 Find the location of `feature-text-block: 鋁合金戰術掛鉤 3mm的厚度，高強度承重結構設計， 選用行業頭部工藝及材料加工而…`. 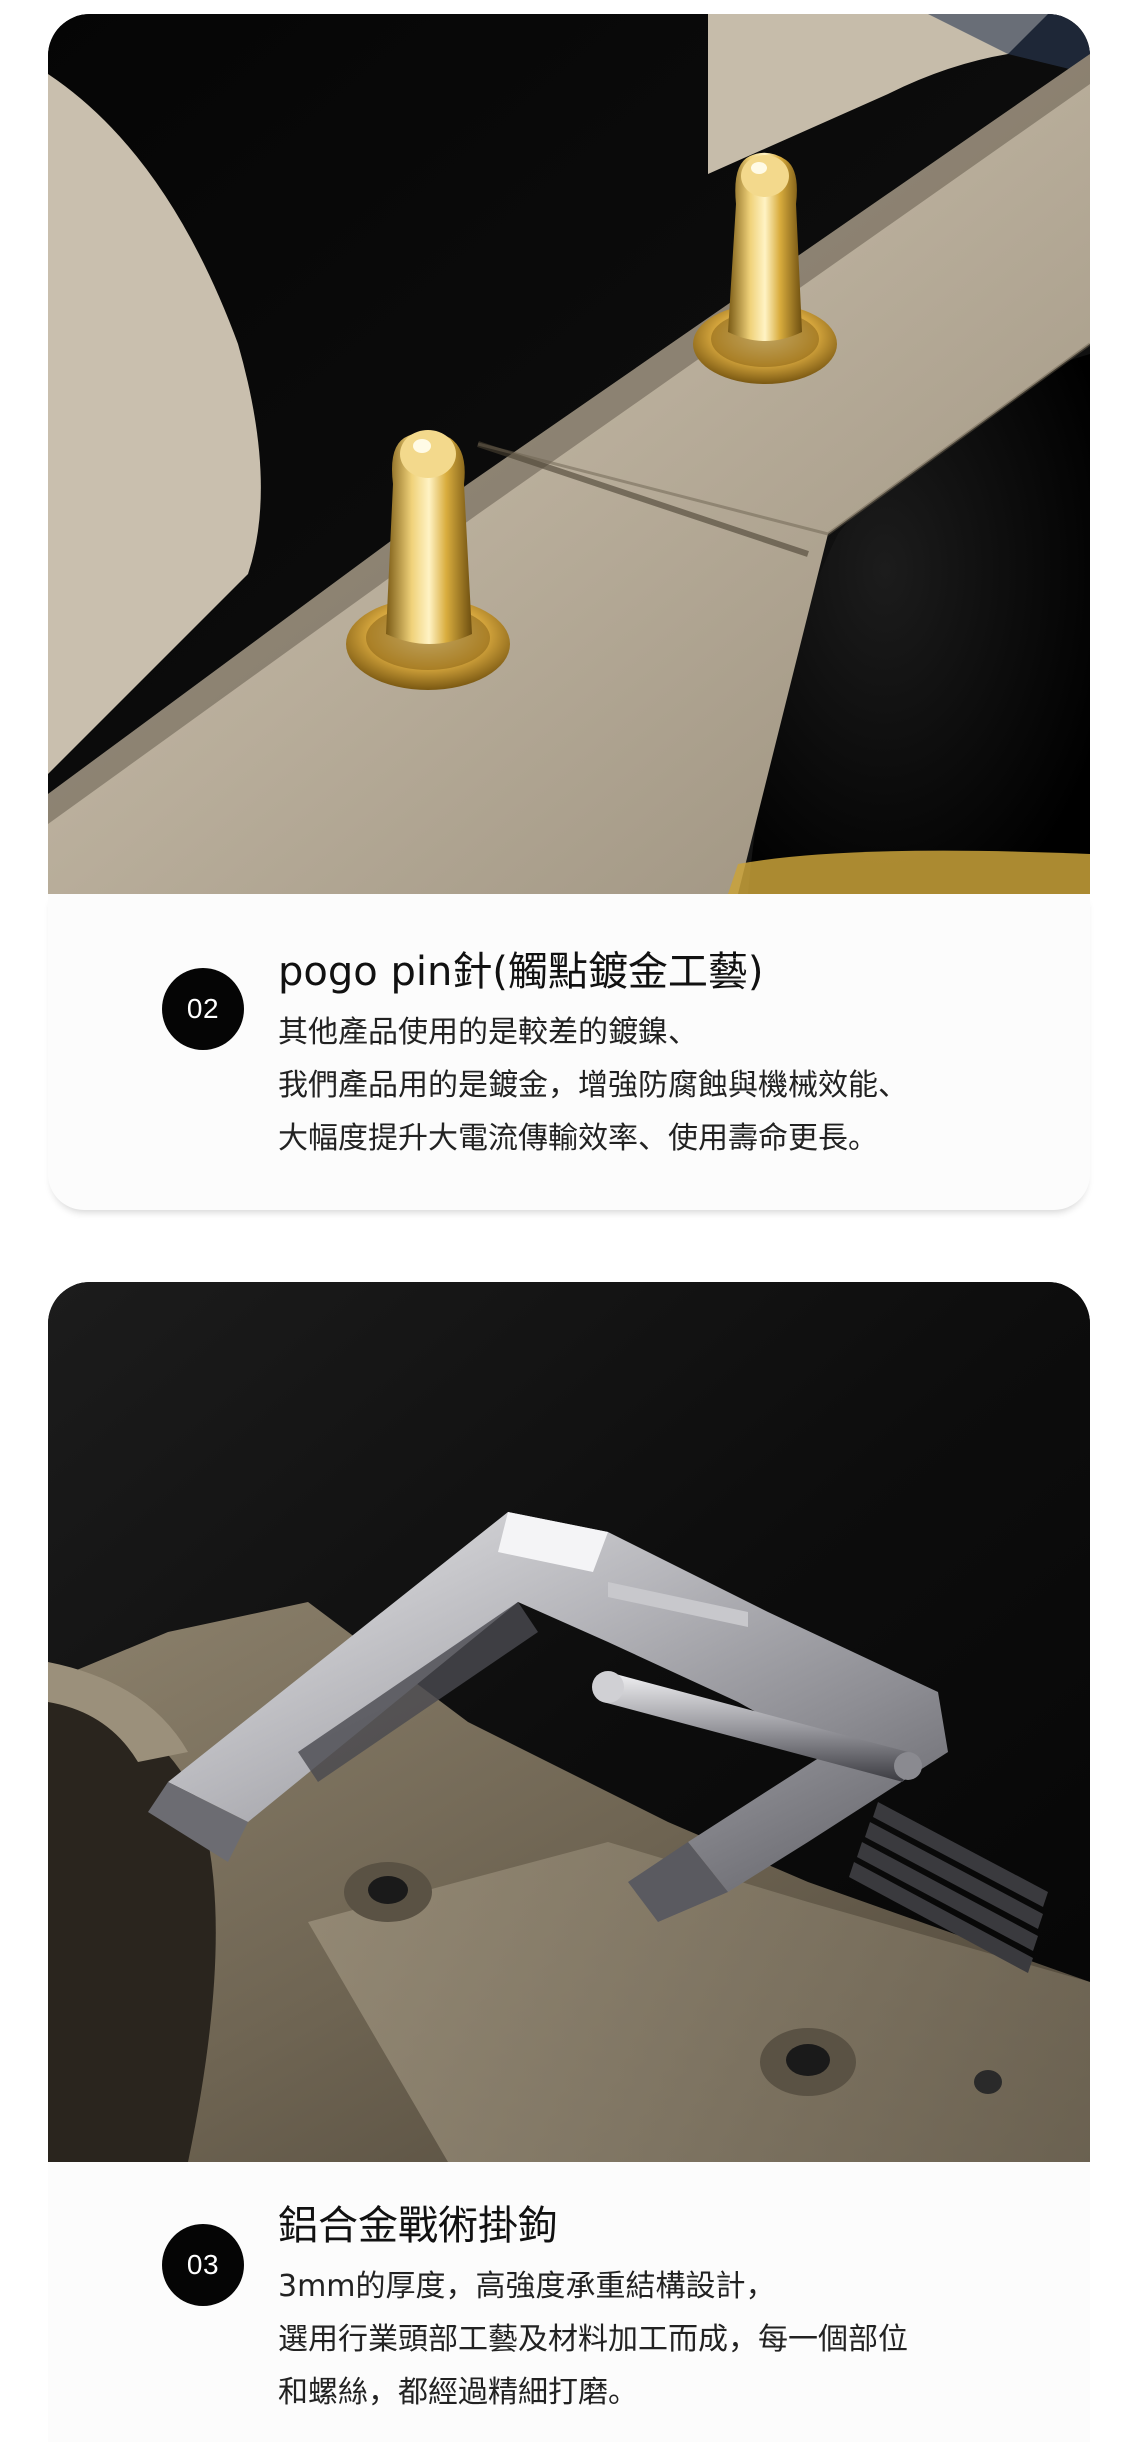

feature-text-block: 鋁合金戰術掛鉤 3mm的厚度，高強度承重結構設計， 選用行業頭部工藝及材料加工而… is located at coordinates (668, 2308).